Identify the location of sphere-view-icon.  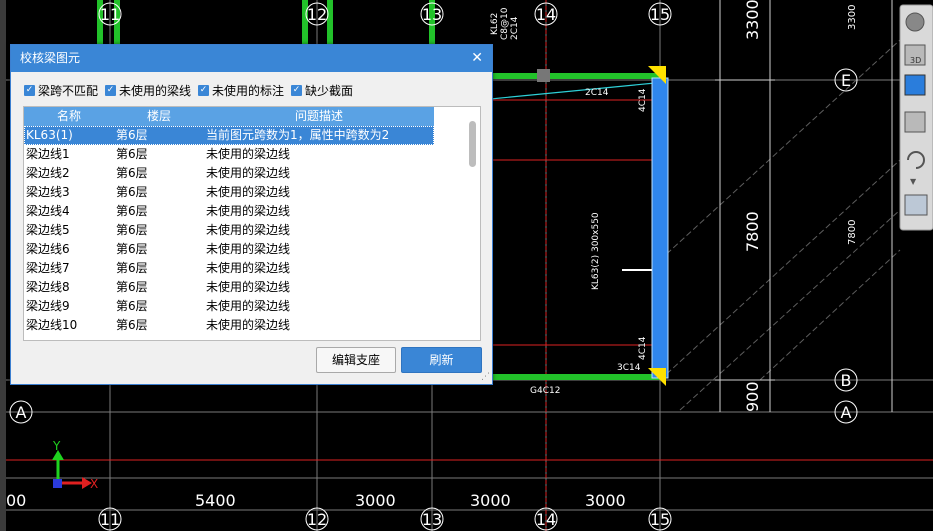
(915, 22).